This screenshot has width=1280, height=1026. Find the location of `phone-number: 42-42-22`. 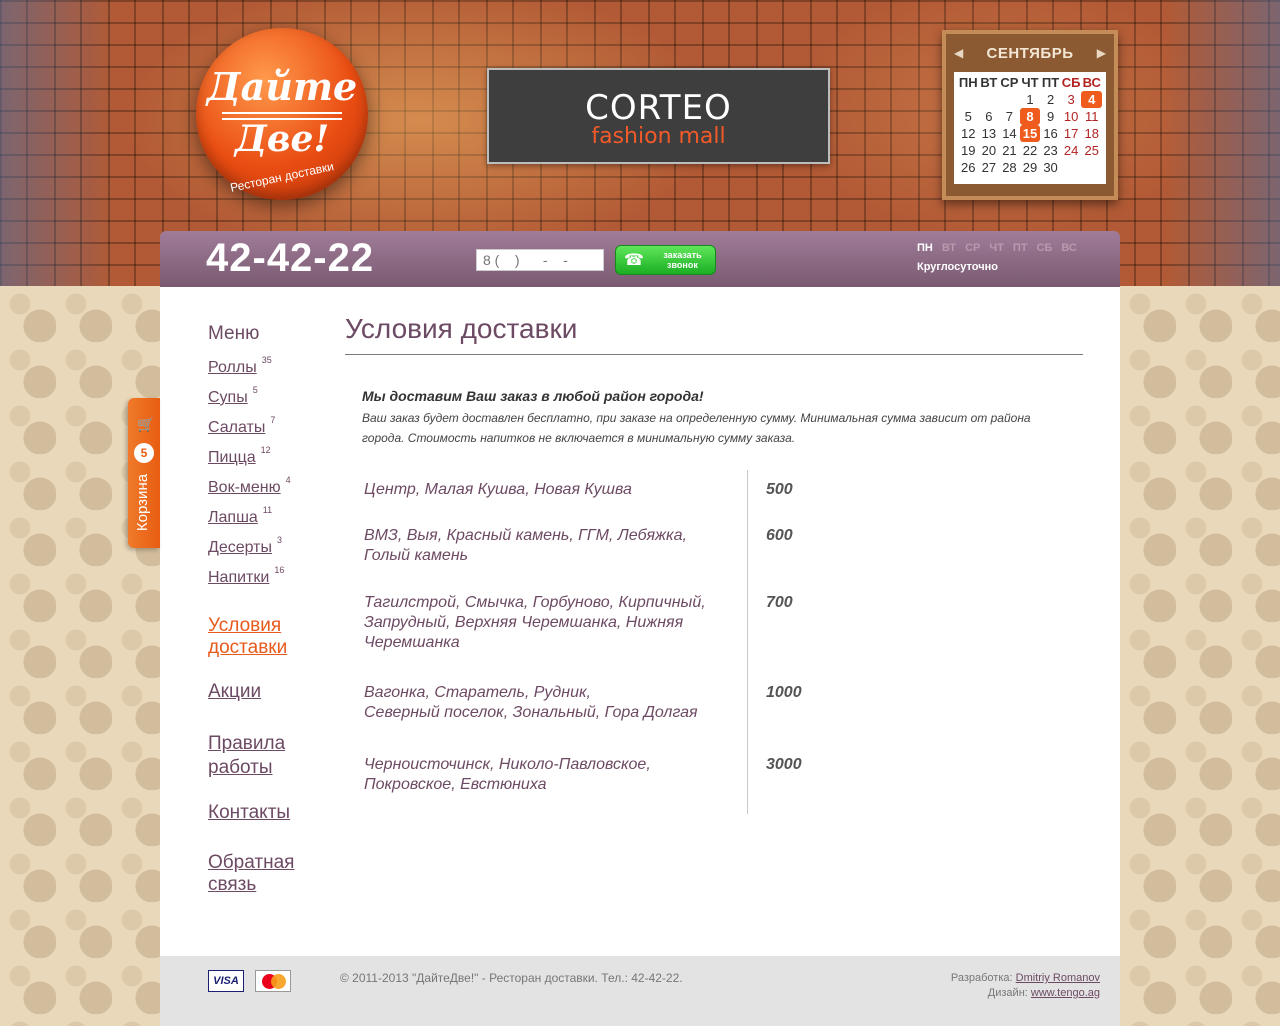

phone-number: 42-42-22 is located at coordinates (290, 258).